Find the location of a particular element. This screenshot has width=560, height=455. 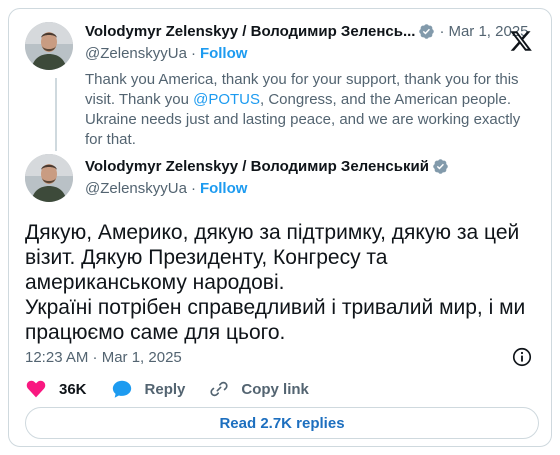

action-bar: 36K Reply Copy link is located at coordinates (179, 389).